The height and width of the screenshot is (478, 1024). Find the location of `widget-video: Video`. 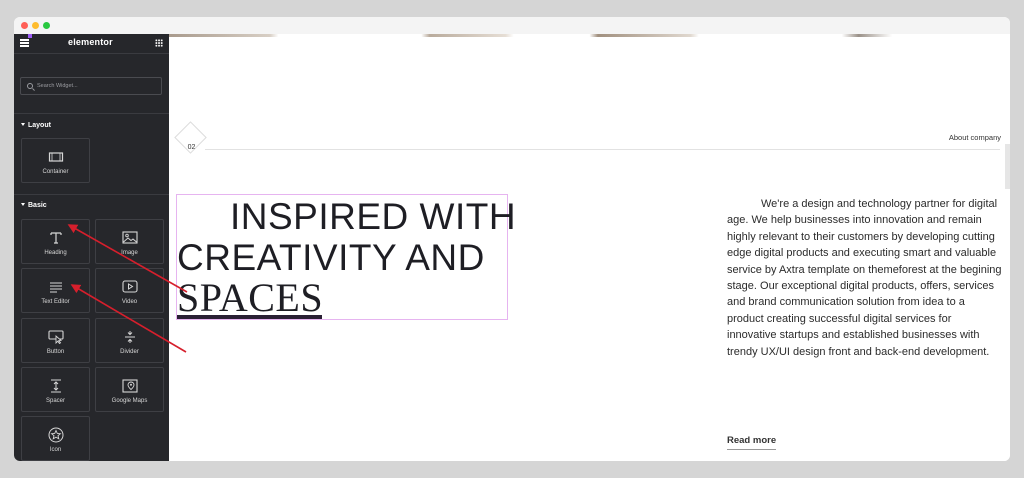

widget-video: Video is located at coordinates (129, 290).